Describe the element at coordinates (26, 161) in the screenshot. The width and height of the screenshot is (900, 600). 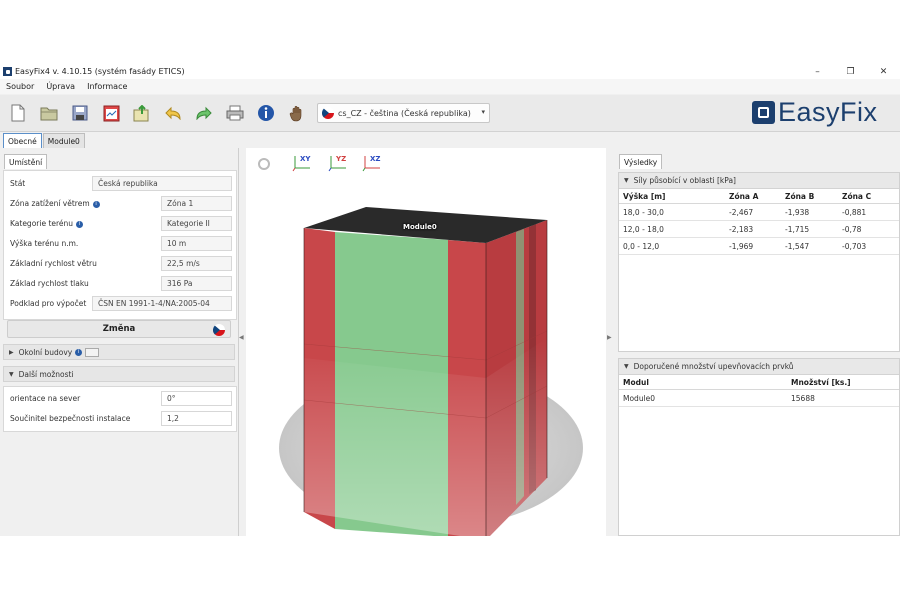
I see `tab-location: Umístění` at that location.